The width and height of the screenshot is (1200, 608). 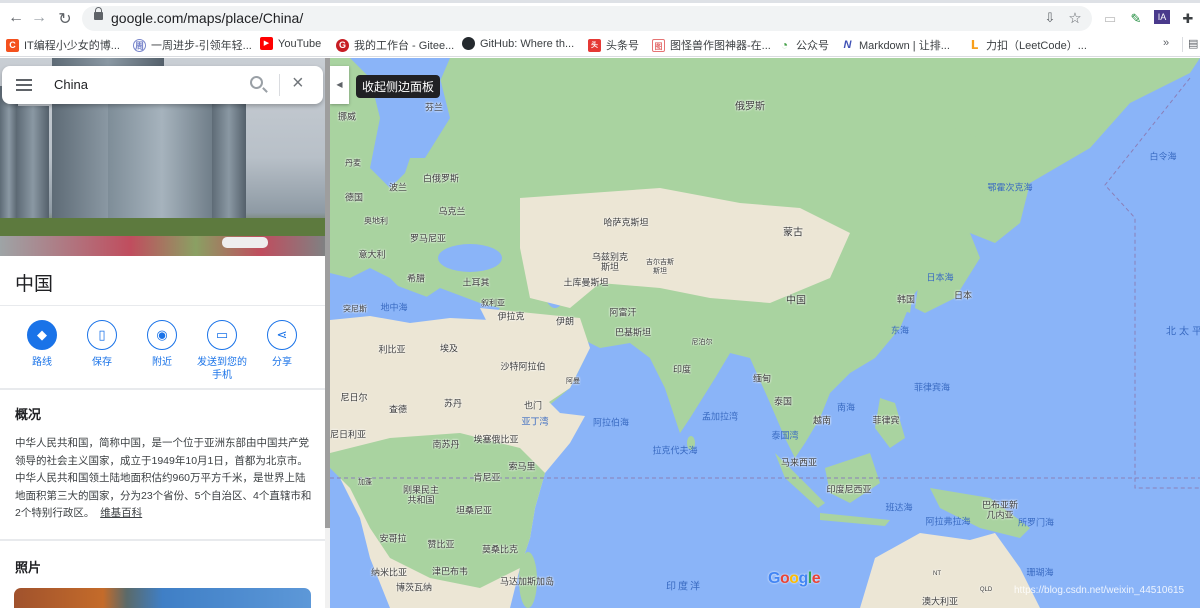 I want to click on close-icon: ×, so click(x=298, y=83).